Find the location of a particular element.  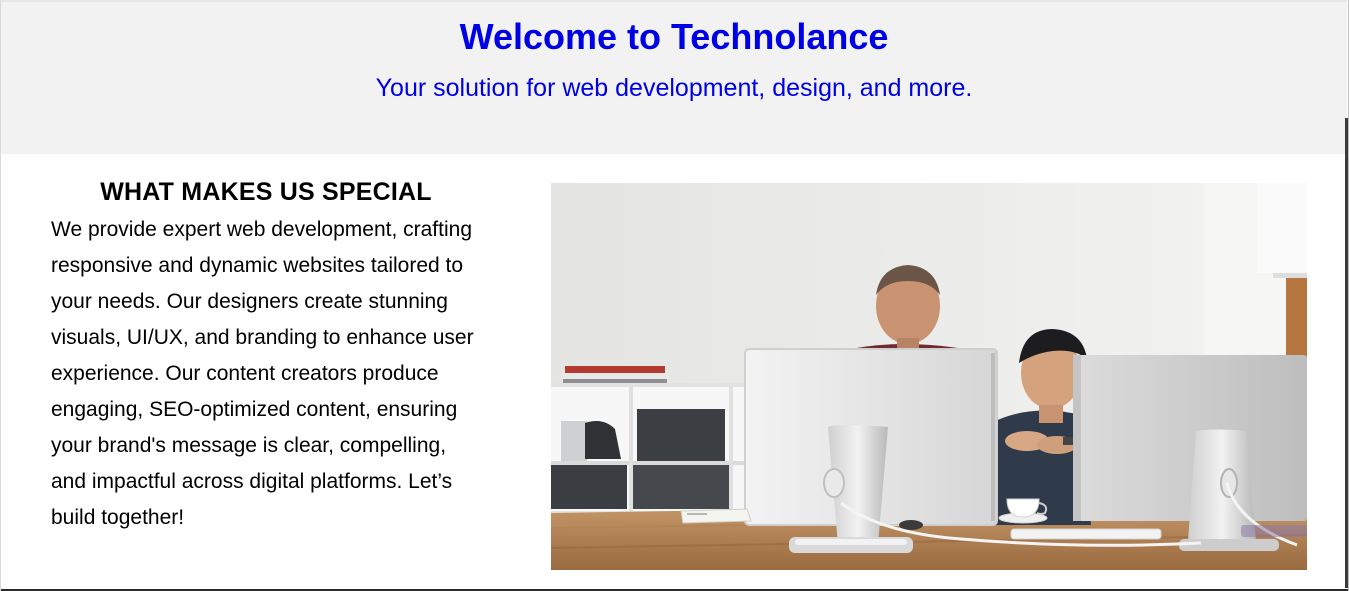

hero-title: Welcome to Technolance is located at coordinates (674, 36).